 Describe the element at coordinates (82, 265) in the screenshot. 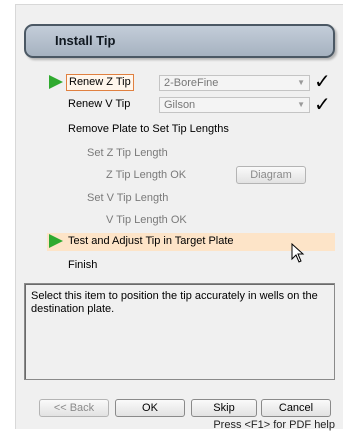

I see `step-finish: Finish` at that location.